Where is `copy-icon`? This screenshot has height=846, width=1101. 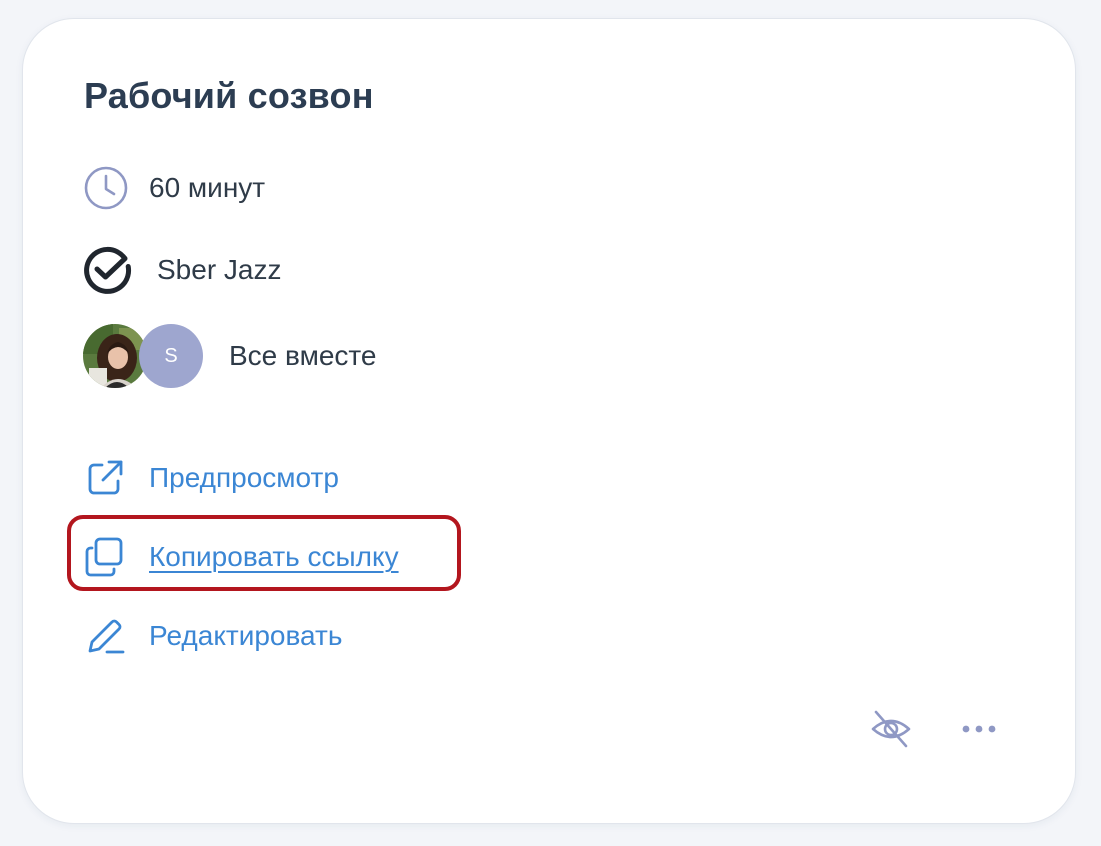
copy-icon is located at coordinates (104, 557).